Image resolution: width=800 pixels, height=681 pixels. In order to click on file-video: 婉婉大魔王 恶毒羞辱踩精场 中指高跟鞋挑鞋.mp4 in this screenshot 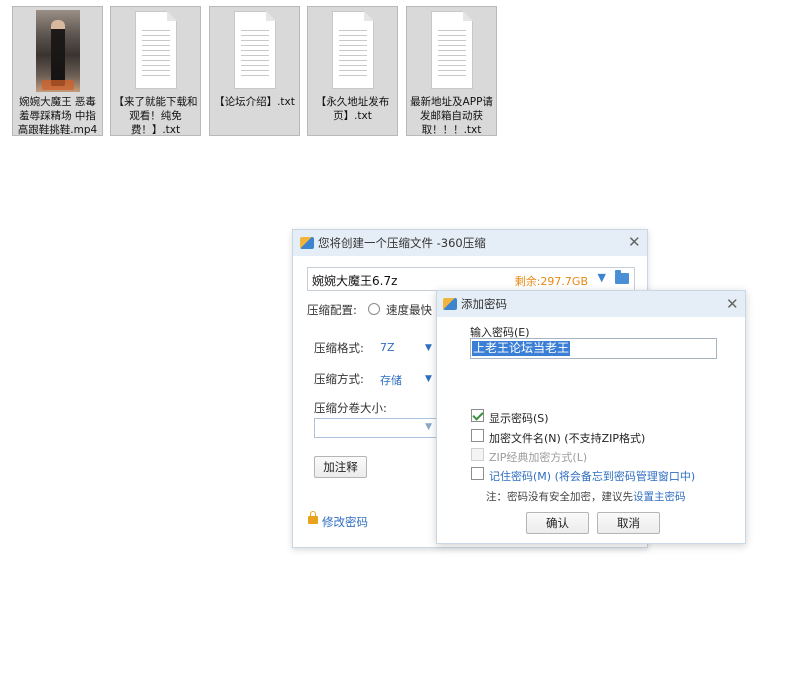, I will do `click(57, 71)`.